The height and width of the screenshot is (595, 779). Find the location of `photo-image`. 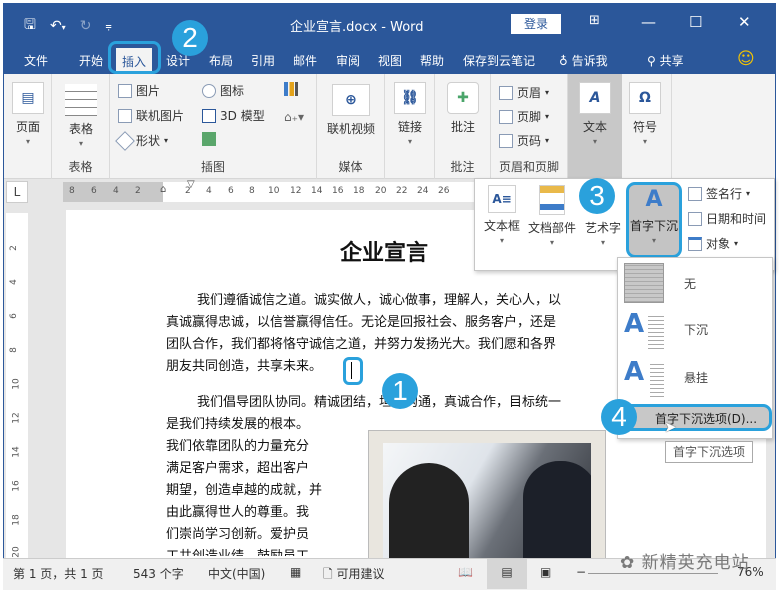

photo-image is located at coordinates (487, 502).